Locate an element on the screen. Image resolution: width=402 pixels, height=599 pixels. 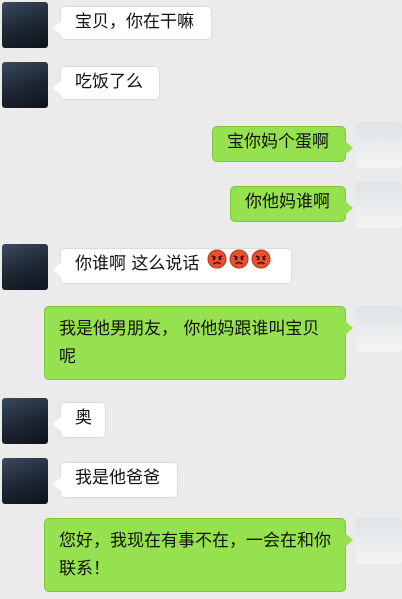
message-text: 吃饭了么 is located at coordinates (109, 82).